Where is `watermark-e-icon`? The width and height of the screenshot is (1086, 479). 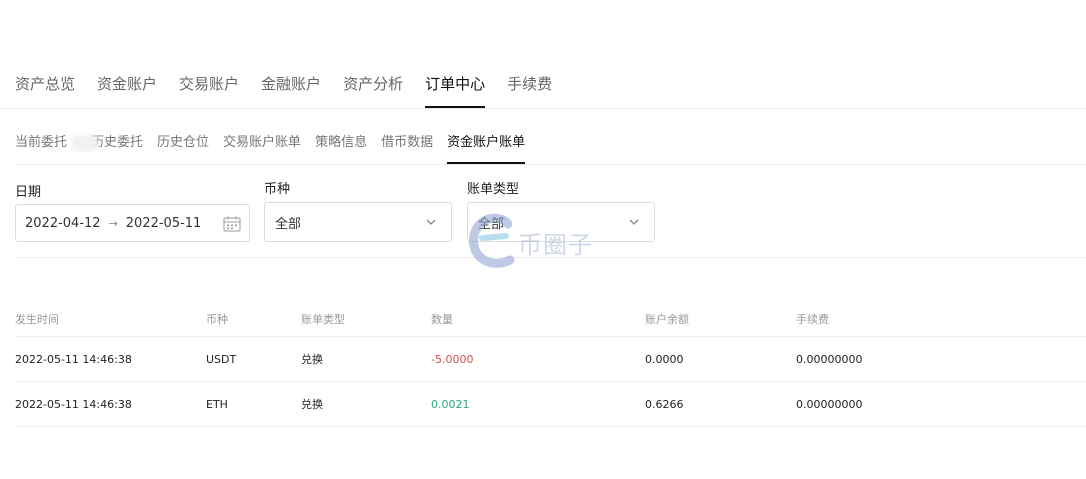
watermark-e-icon is located at coordinates (492, 240).